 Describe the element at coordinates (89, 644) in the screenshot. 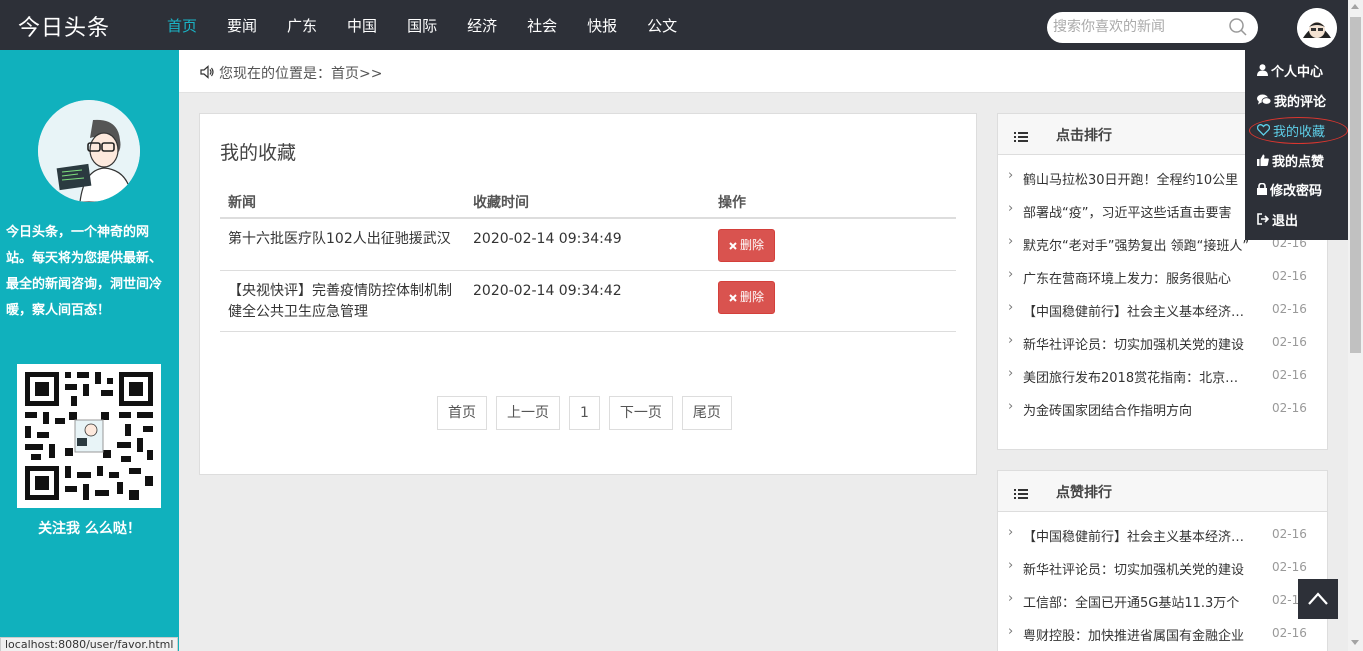

I see `status-url: localhost:8080/user/favor.html` at that location.